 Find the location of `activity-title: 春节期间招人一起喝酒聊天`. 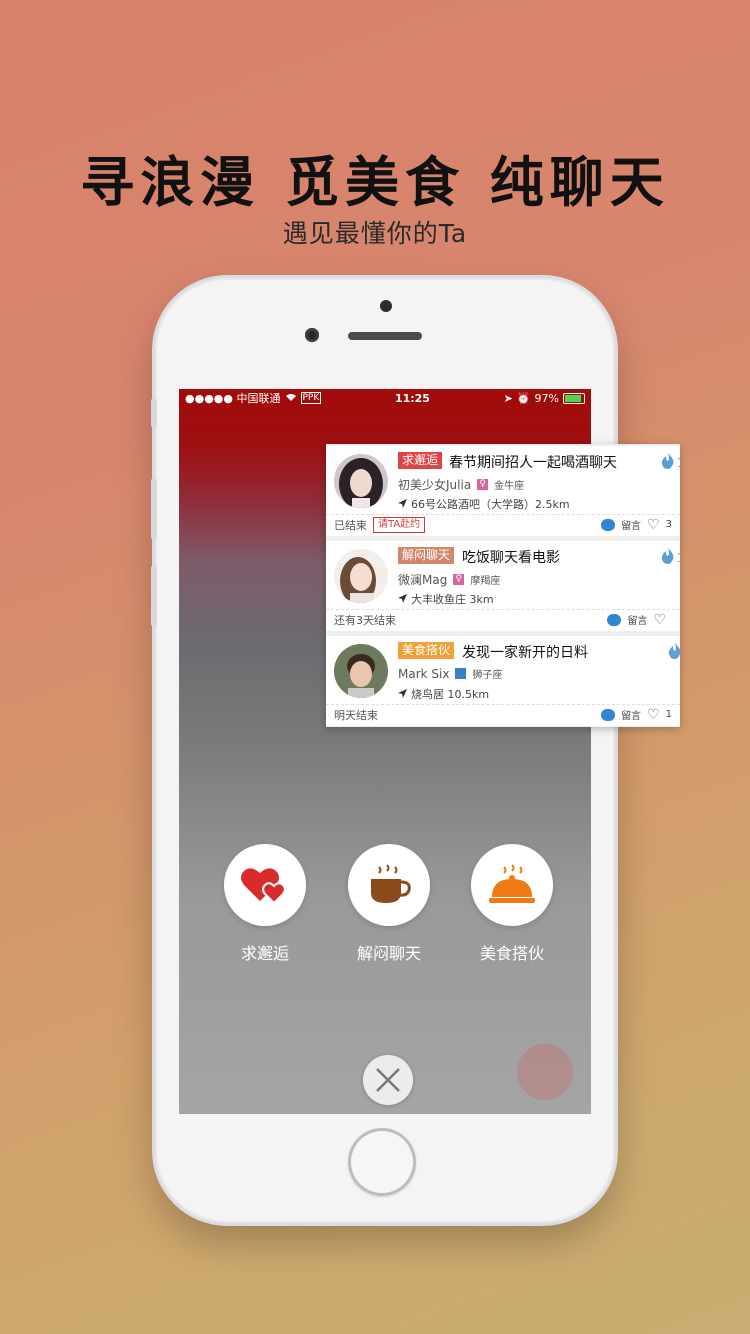

activity-title: 春节期间招人一起喝酒聊天 is located at coordinates (533, 463).